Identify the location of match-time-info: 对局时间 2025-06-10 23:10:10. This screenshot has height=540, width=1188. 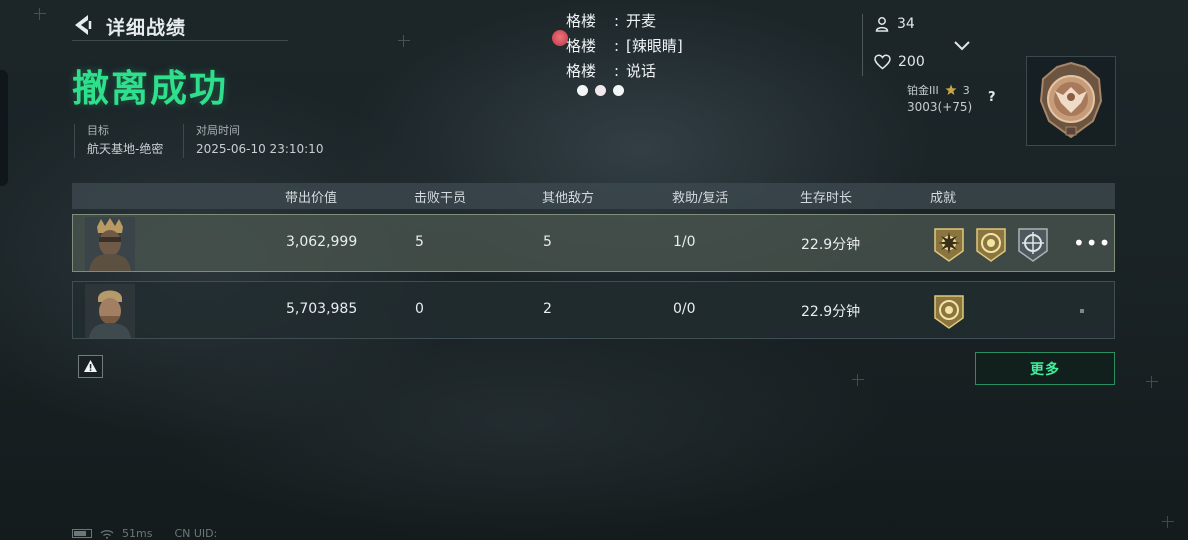
(253, 141).